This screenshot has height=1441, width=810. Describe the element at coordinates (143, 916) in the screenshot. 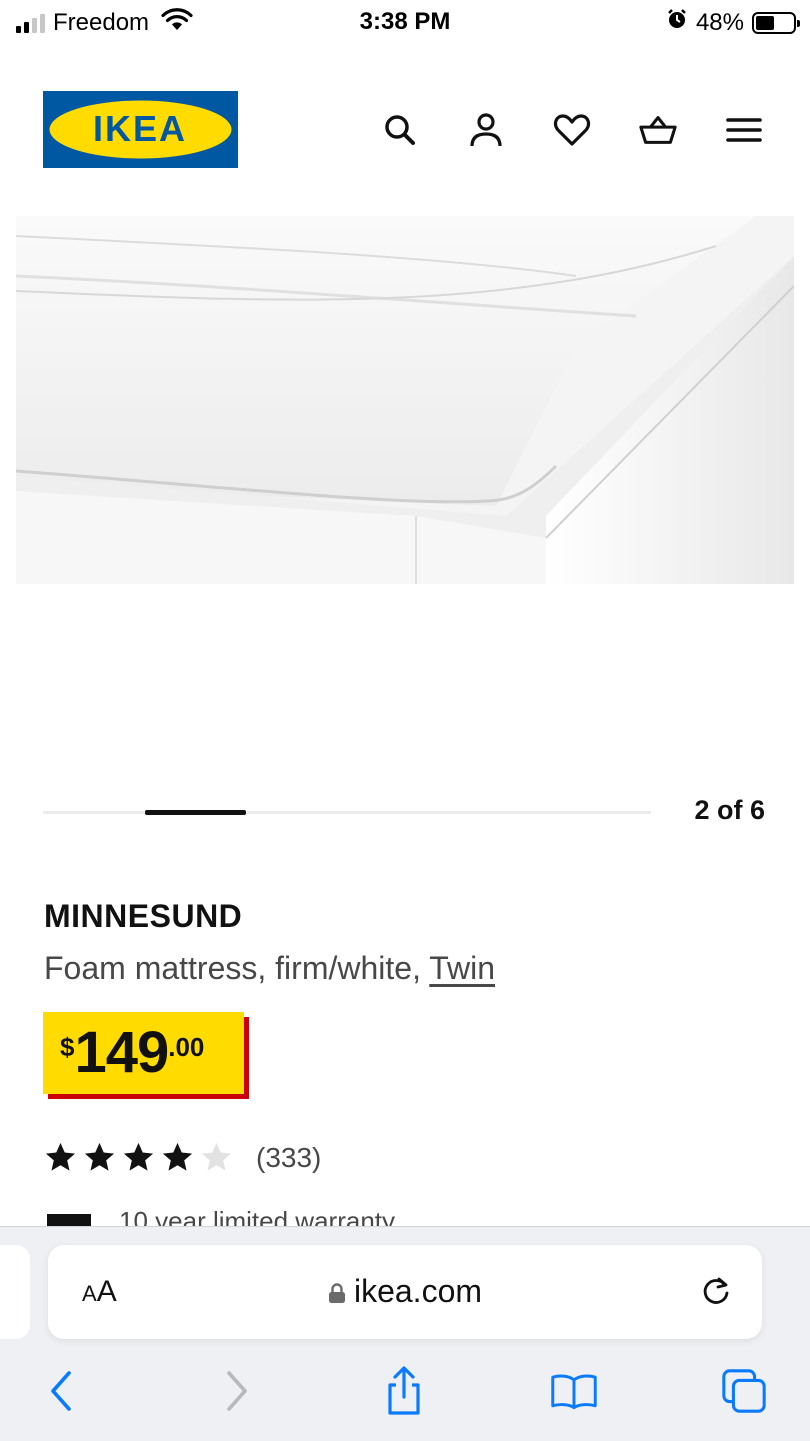

I see `product-name: MINNESUND` at that location.